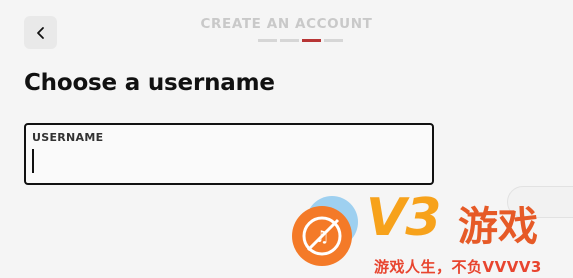  What do you see at coordinates (33, 161) in the screenshot?
I see `text-caret` at bounding box center [33, 161].